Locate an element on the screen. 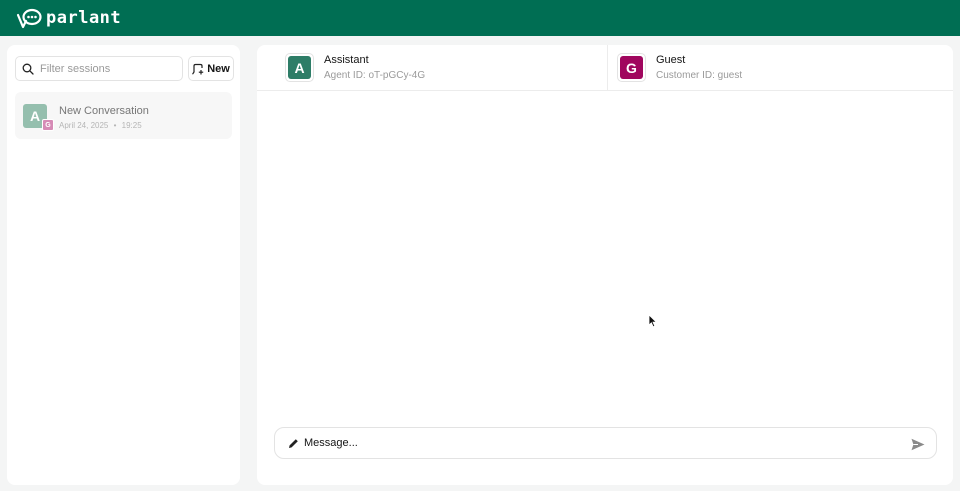 The width and height of the screenshot is (960, 491). agent-header-avatar: A is located at coordinates (299, 67).